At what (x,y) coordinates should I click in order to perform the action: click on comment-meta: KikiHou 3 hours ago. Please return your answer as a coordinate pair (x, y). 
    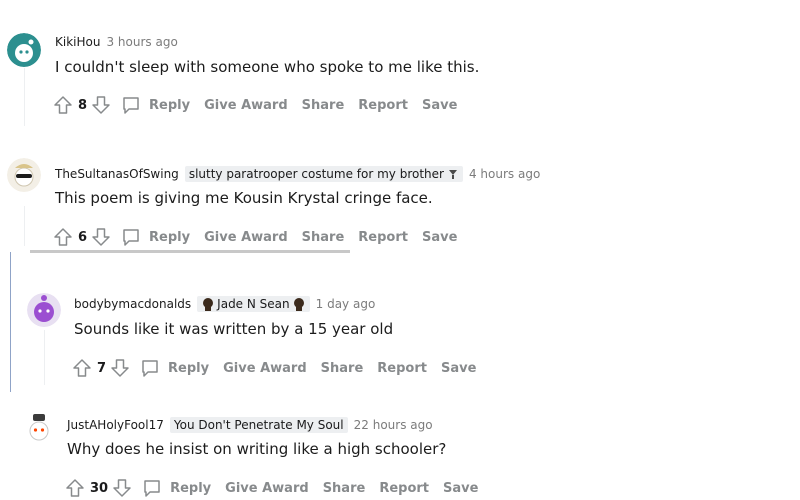
    Looking at the image, I should click on (116, 42).